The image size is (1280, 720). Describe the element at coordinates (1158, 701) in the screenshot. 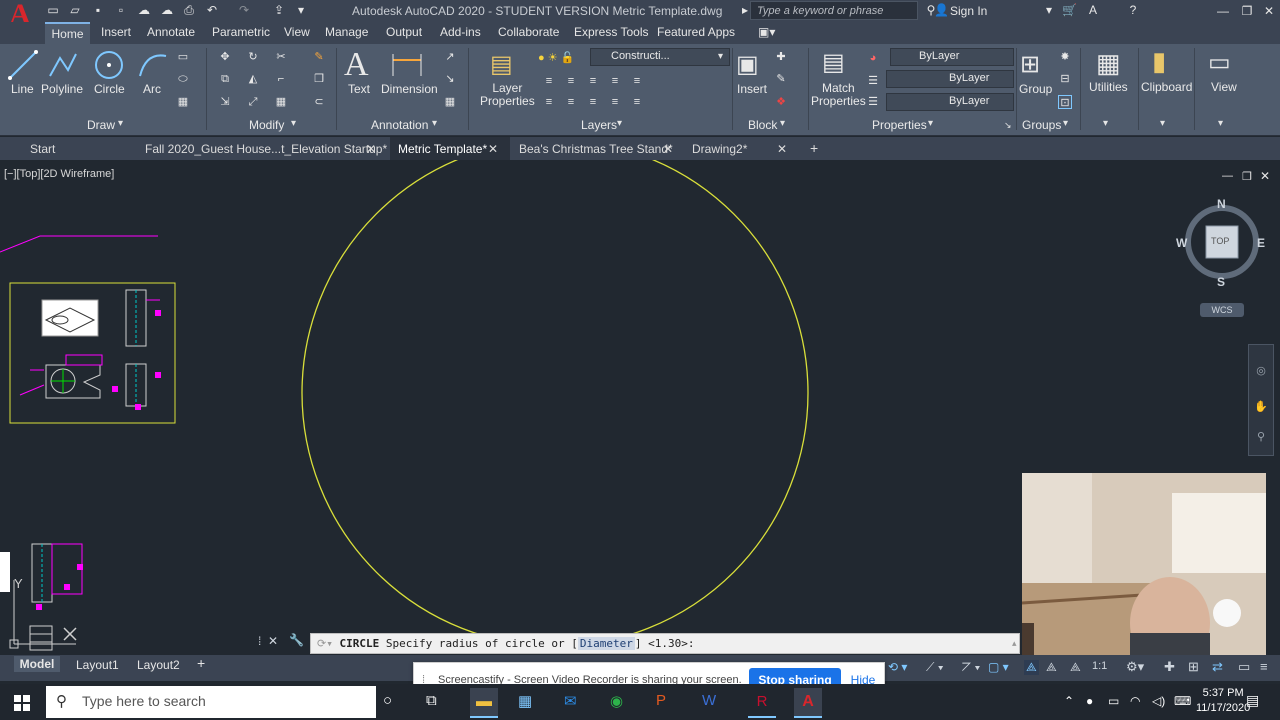

I see `volume-icon: ◁)` at that location.